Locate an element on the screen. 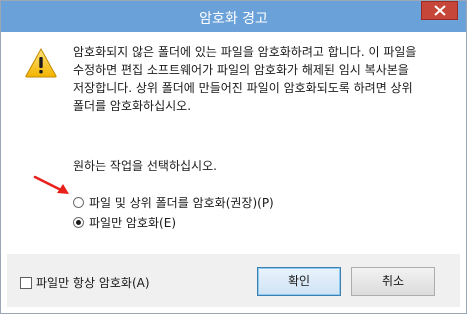 This screenshot has height=314, width=467. warning-icon is located at coordinates (41, 63).